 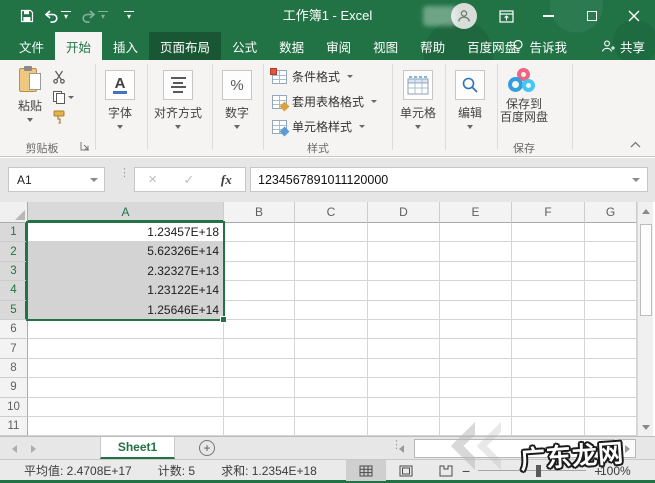 What do you see at coordinates (259, 407) in the screenshot?
I see `grid-cell-B10` at bounding box center [259, 407].